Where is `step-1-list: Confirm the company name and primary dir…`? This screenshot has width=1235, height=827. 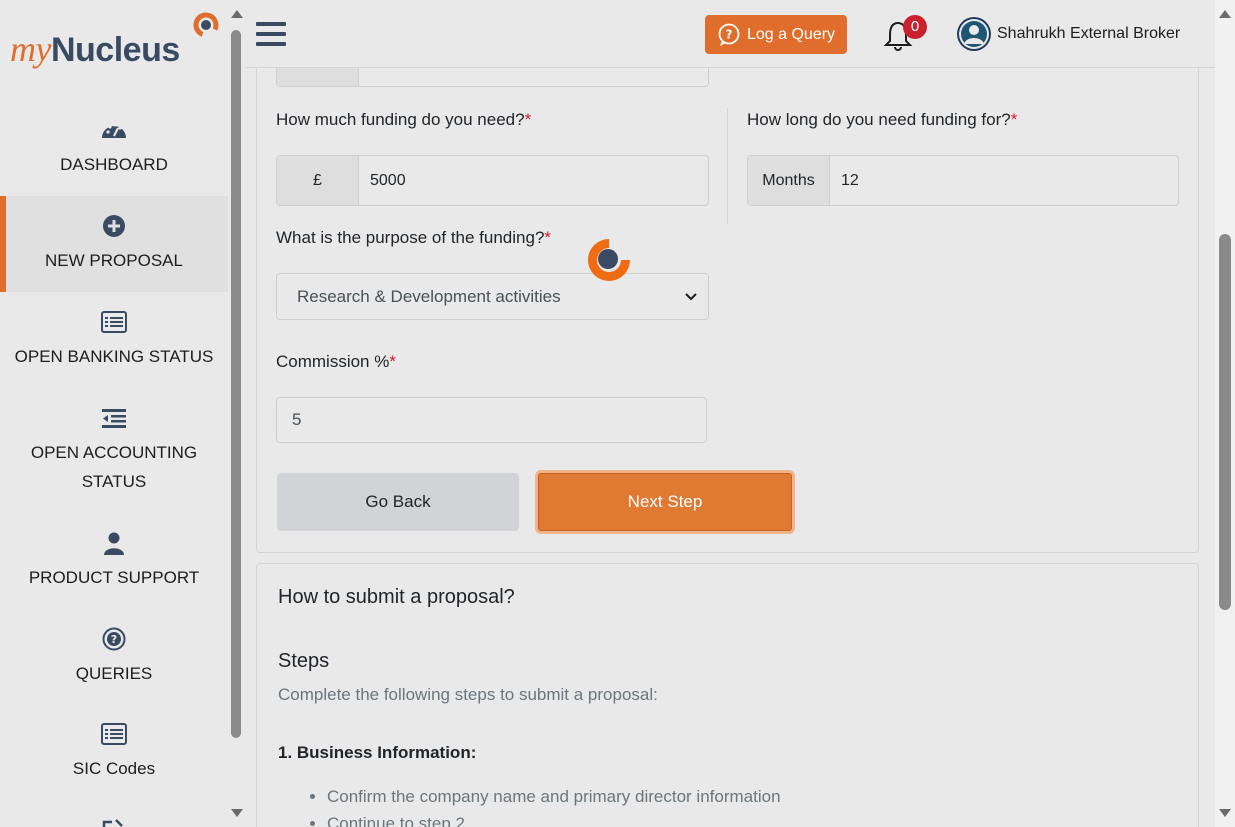 step-1-list: Confirm the company name and primary dir… is located at coordinates (544, 805).